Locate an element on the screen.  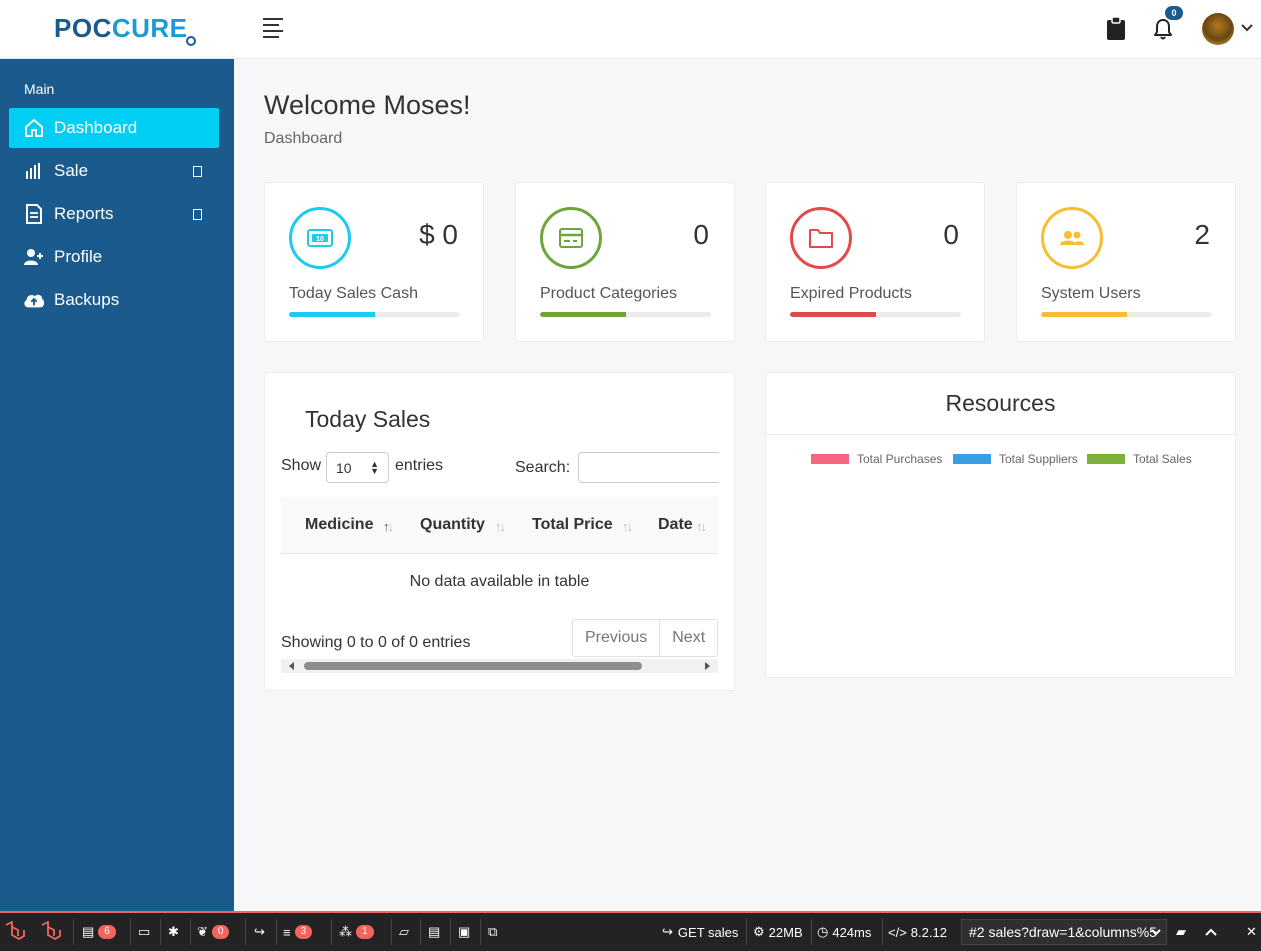
home-icon is located at coordinates (34, 128).